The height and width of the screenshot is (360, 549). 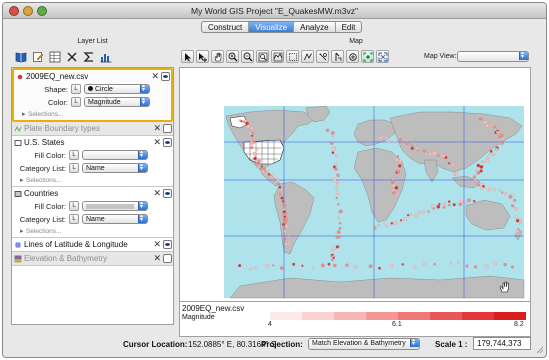 What do you see at coordinates (349, 27) in the screenshot?
I see `tab-edit: Edit` at bounding box center [349, 27].